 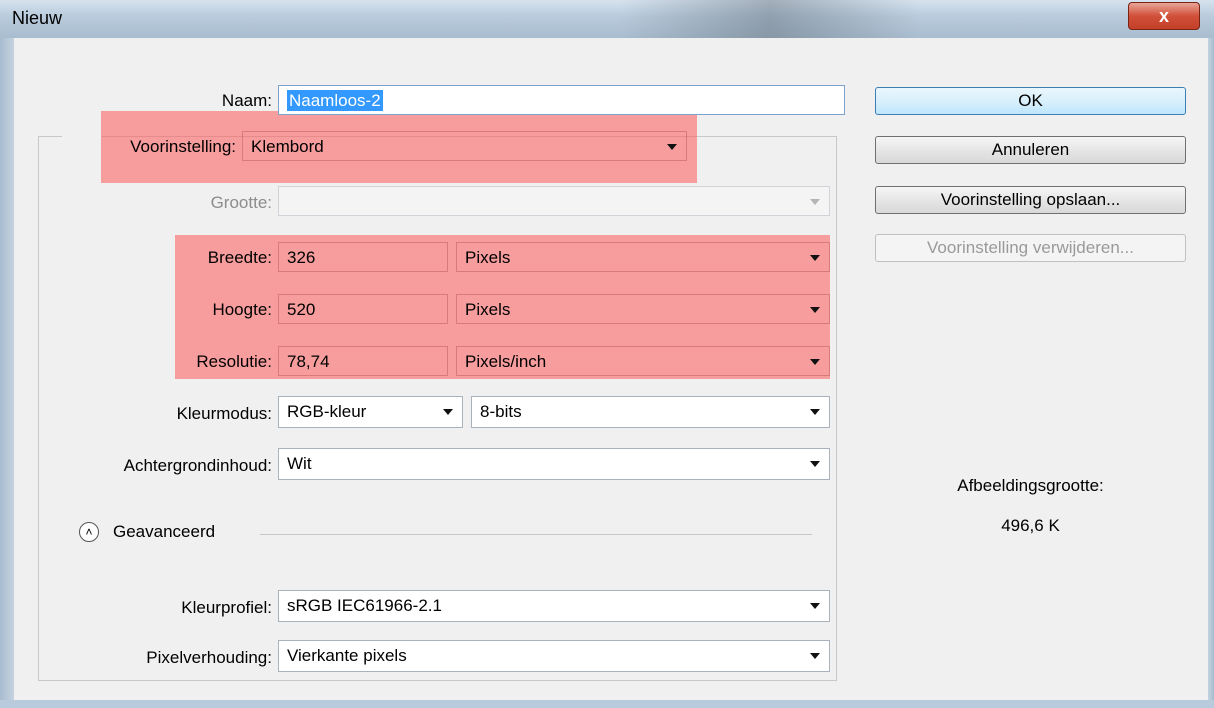 What do you see at coordinates (554, 201) in the screenshot?
I see `size-select` at bounding box center [554, 201].